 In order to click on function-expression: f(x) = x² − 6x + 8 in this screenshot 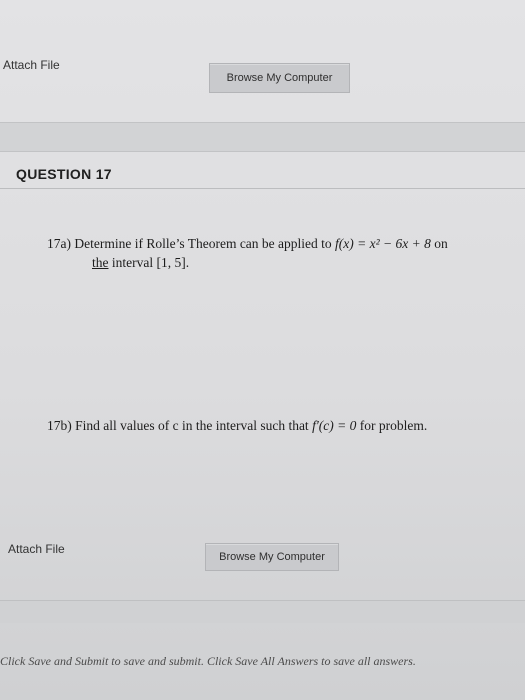, I will do `click(383, 243)`.